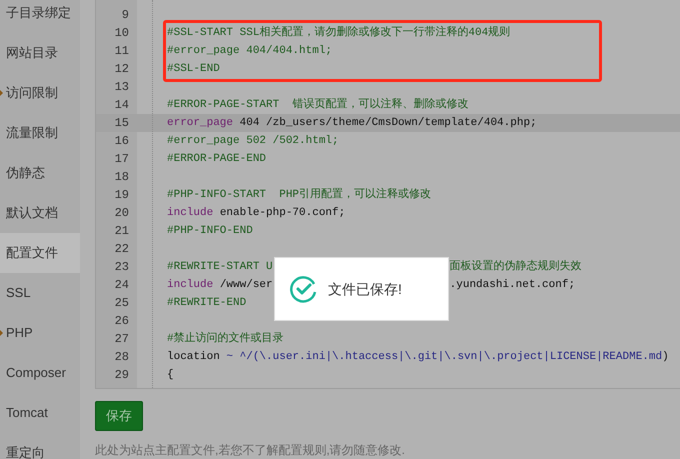 Image resolution: width=680 pixels, height=459 pixels. Describe the element at coordinates (122, 285) in the screenshot. I see `line-number: 24` at that location.